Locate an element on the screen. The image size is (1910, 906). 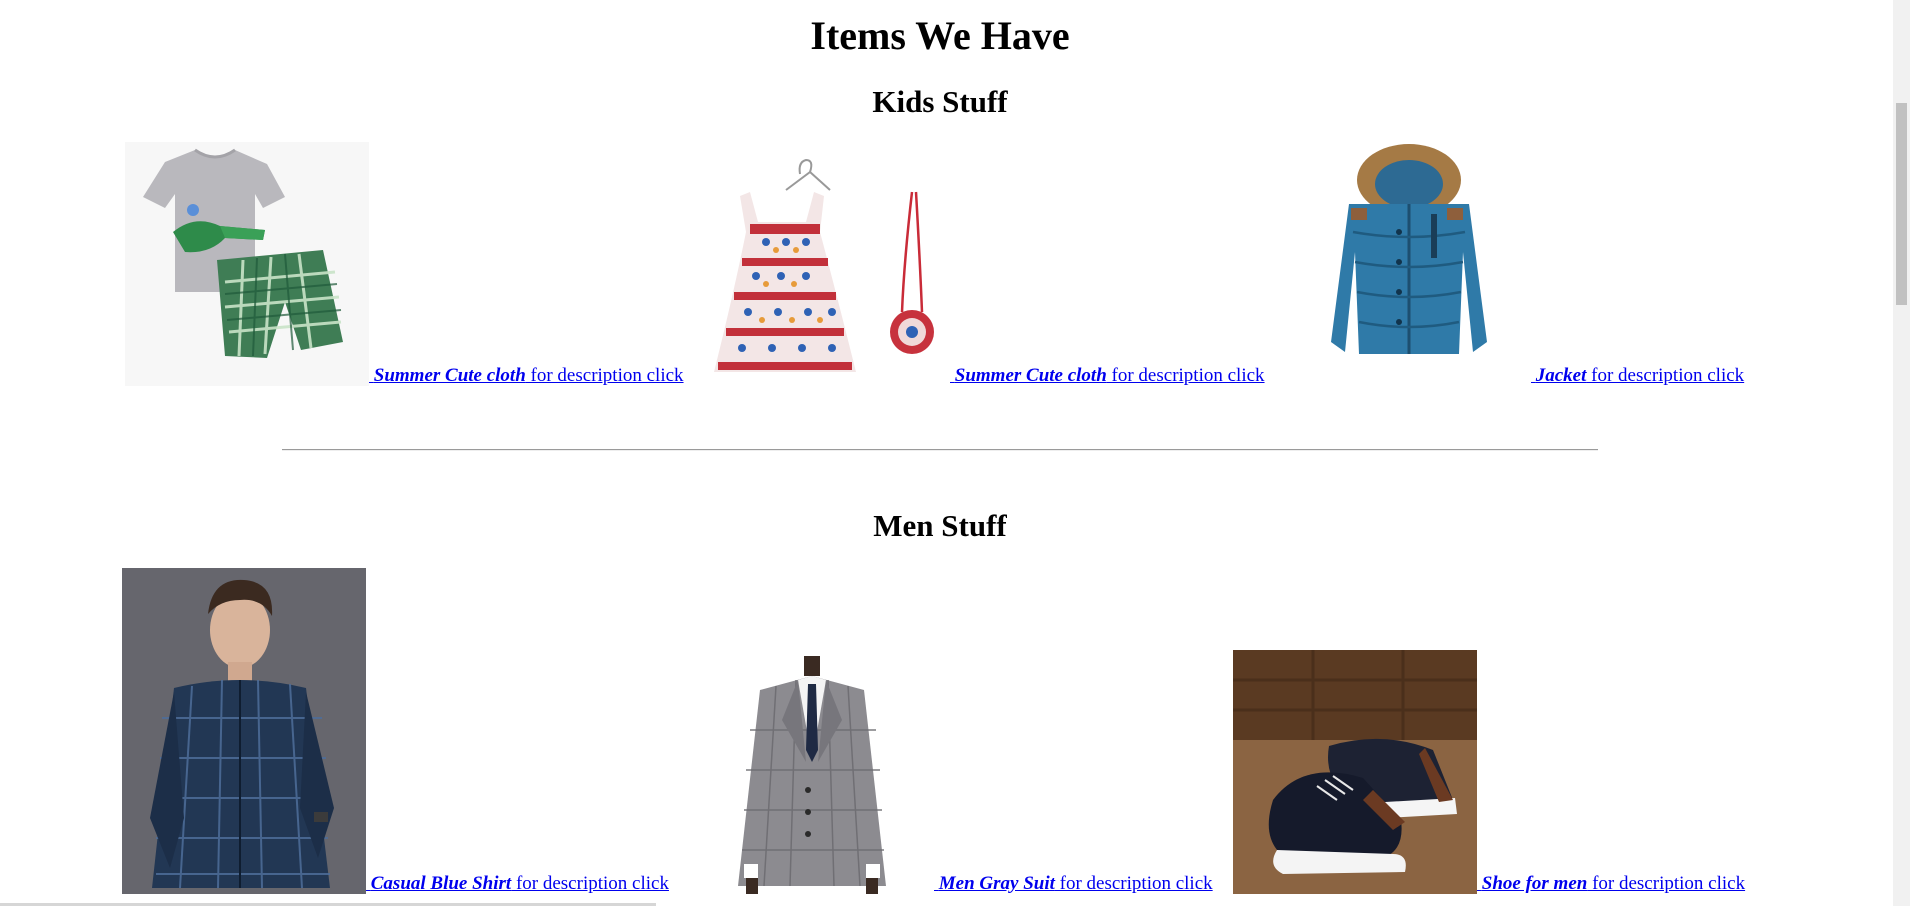
men-item-2-link: Men Gray Suit for description click is located at coordinates (951, 772).